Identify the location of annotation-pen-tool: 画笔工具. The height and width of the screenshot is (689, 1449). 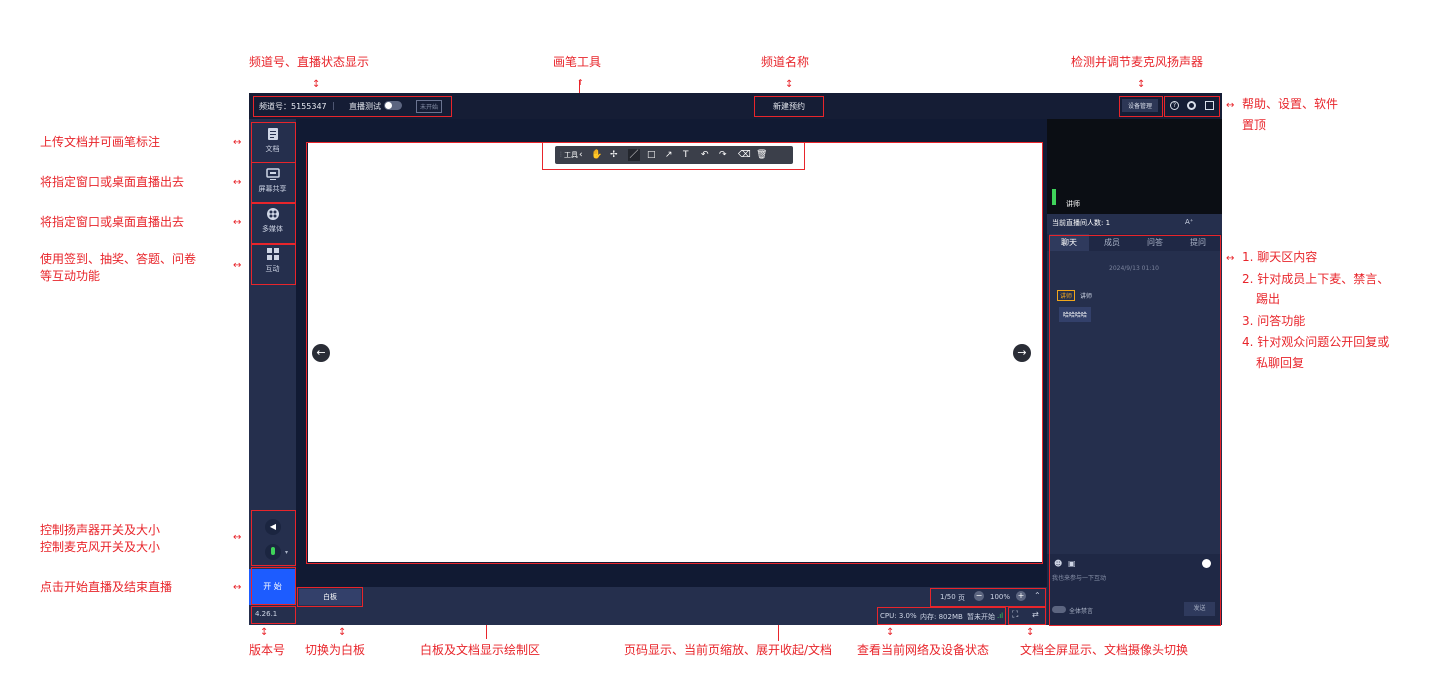
(577, 62).